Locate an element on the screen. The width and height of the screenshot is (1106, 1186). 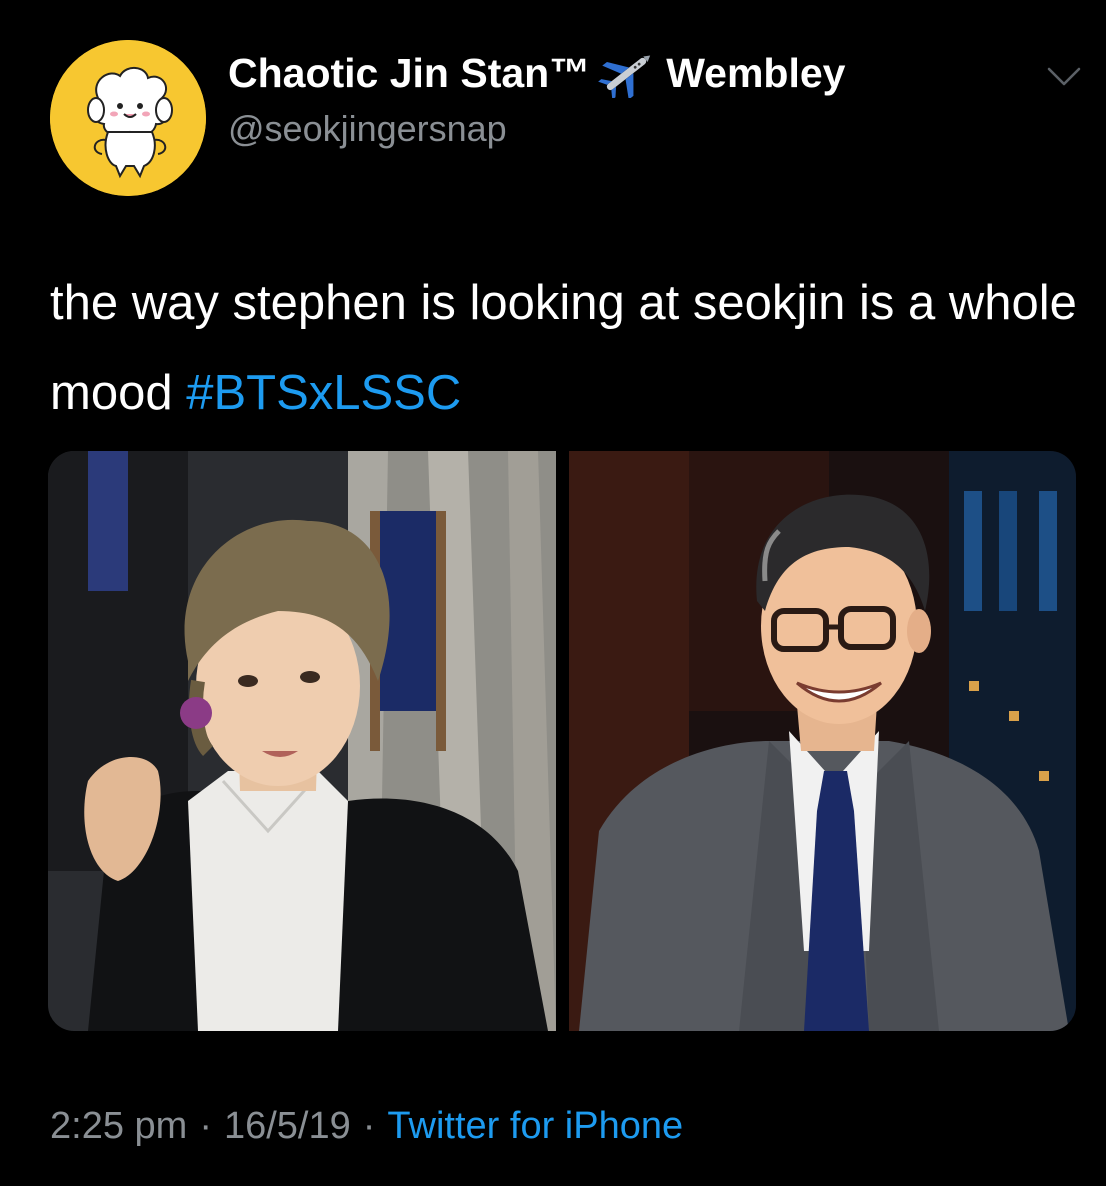
hashtag-link: #BTSxLSSC is located at coordinates (323, 393).